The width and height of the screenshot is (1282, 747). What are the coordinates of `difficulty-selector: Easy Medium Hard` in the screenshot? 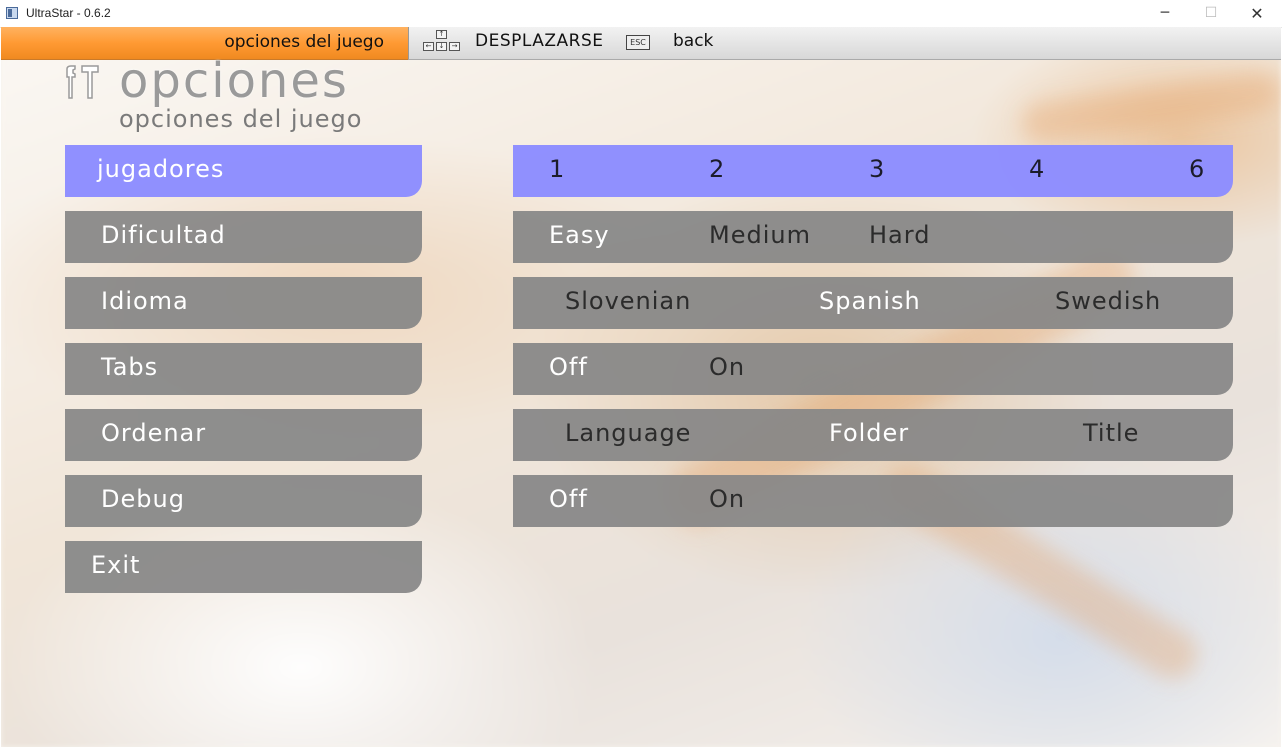 It's located at (873, 237).